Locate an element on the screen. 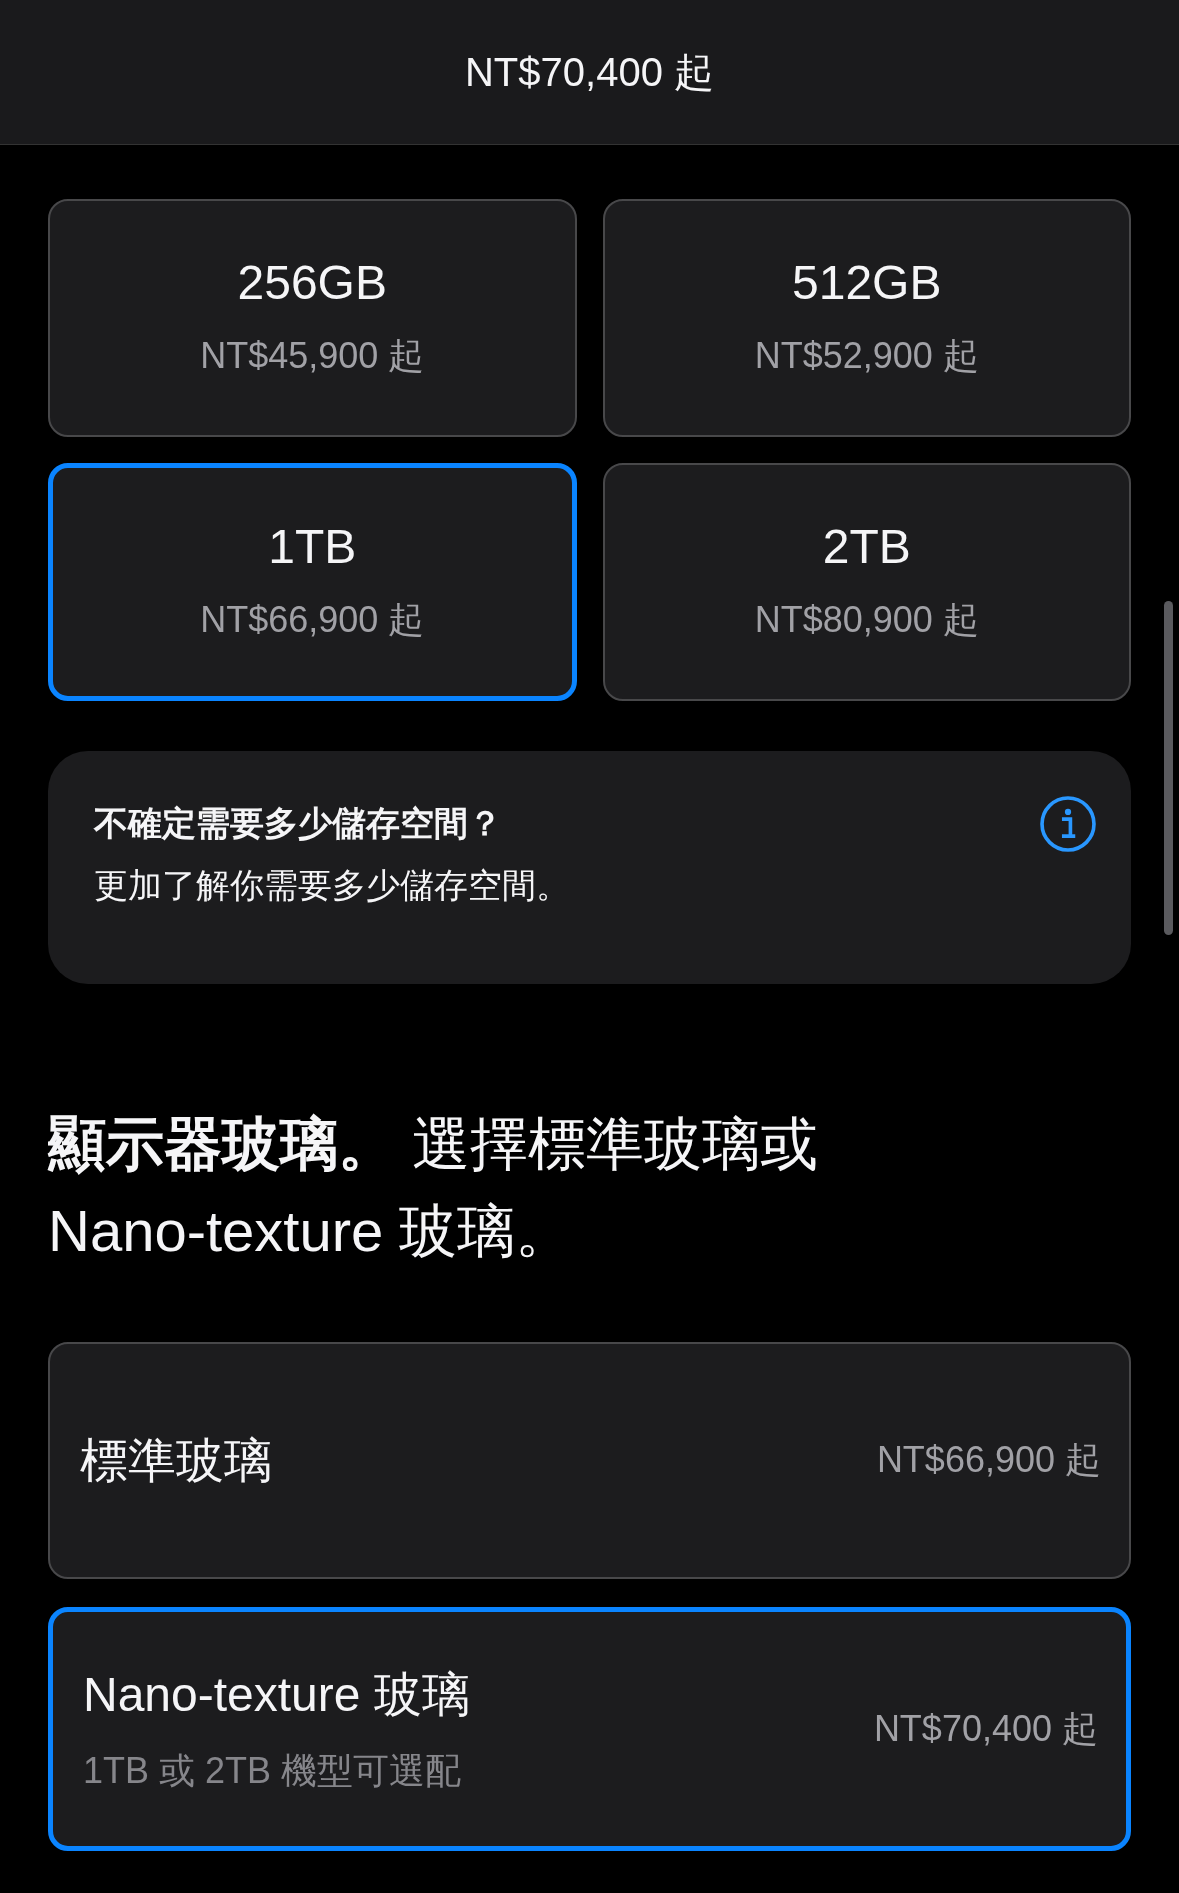  glass-option: 標準玻璃 NT$66,900 起 is located at coordinates (589, 1460).